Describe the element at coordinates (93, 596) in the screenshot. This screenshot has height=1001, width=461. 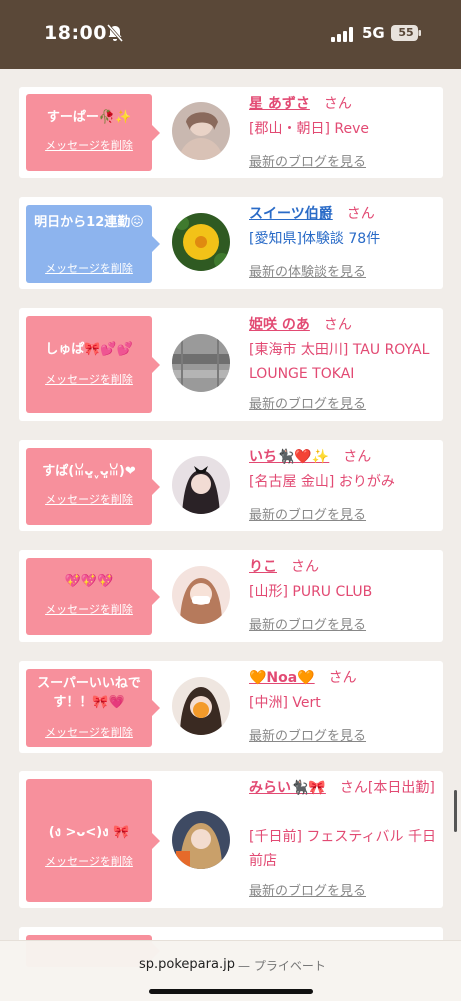
I see `message-bubble: 💖💖💖 メッセージを削除` at that location.